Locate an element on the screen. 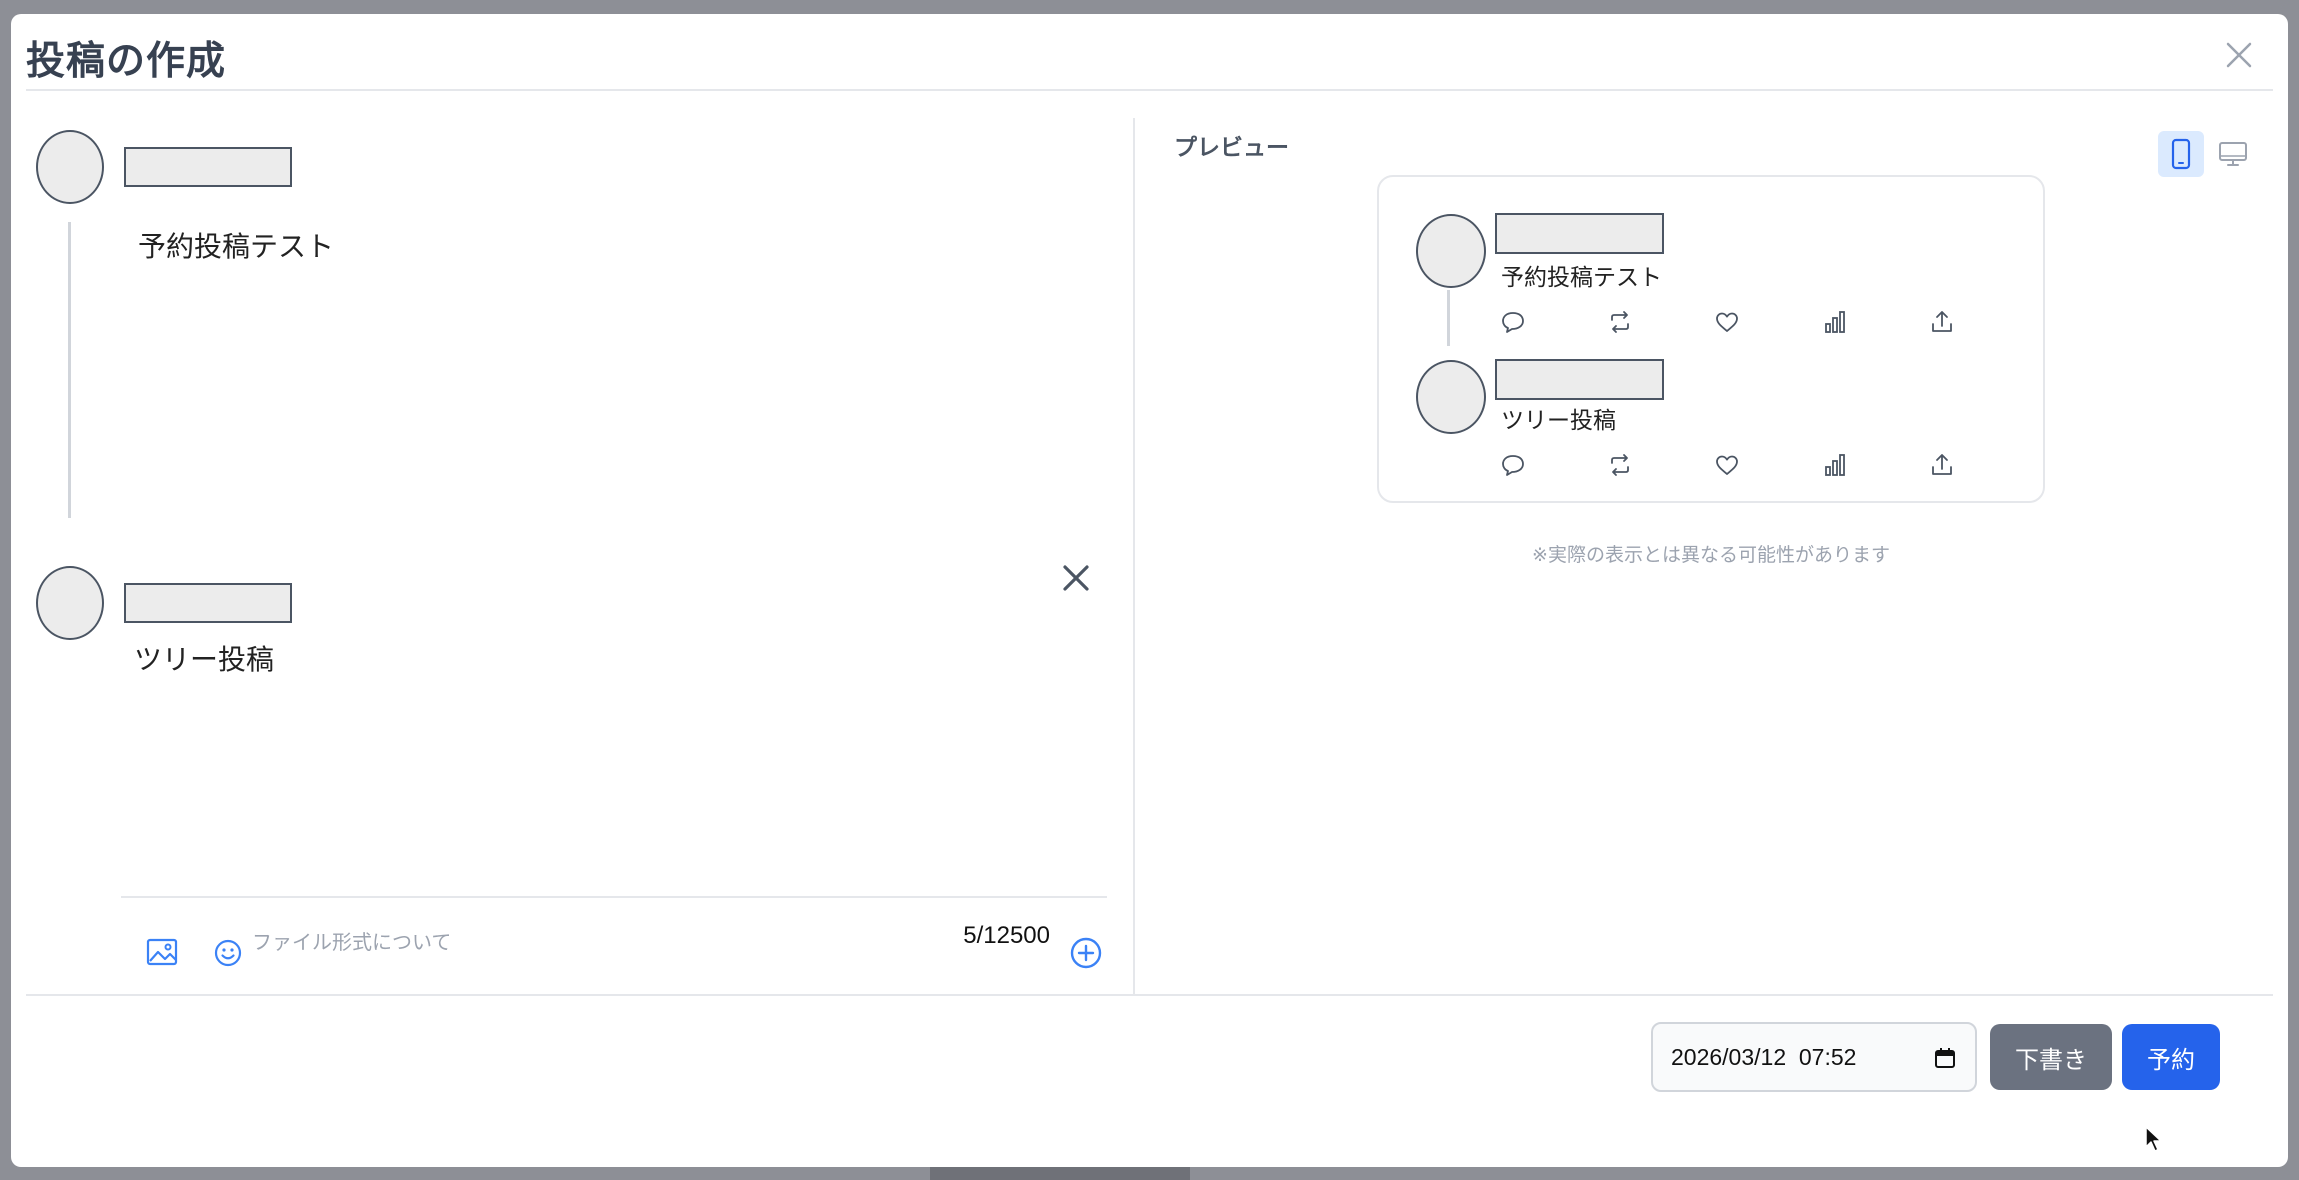 The height and width of the screenshot is (1180, 2299). desktop-icon is located at coordinates (2233, 154).